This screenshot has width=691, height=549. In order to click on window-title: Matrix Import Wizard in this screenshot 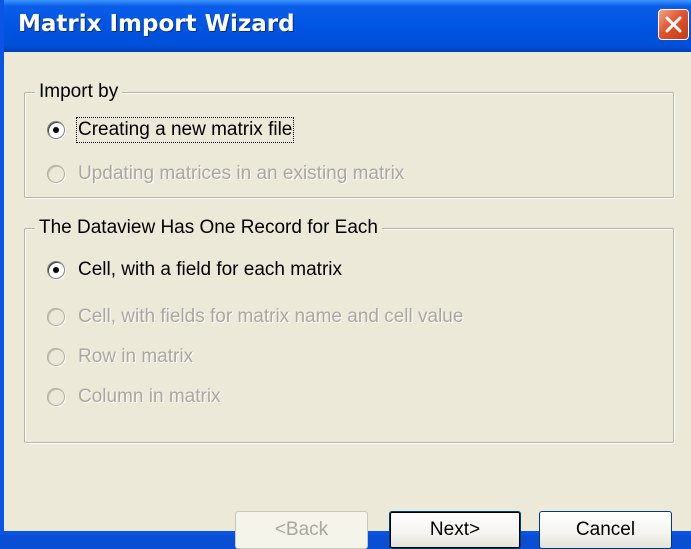, I will do `click(156, 24)`.